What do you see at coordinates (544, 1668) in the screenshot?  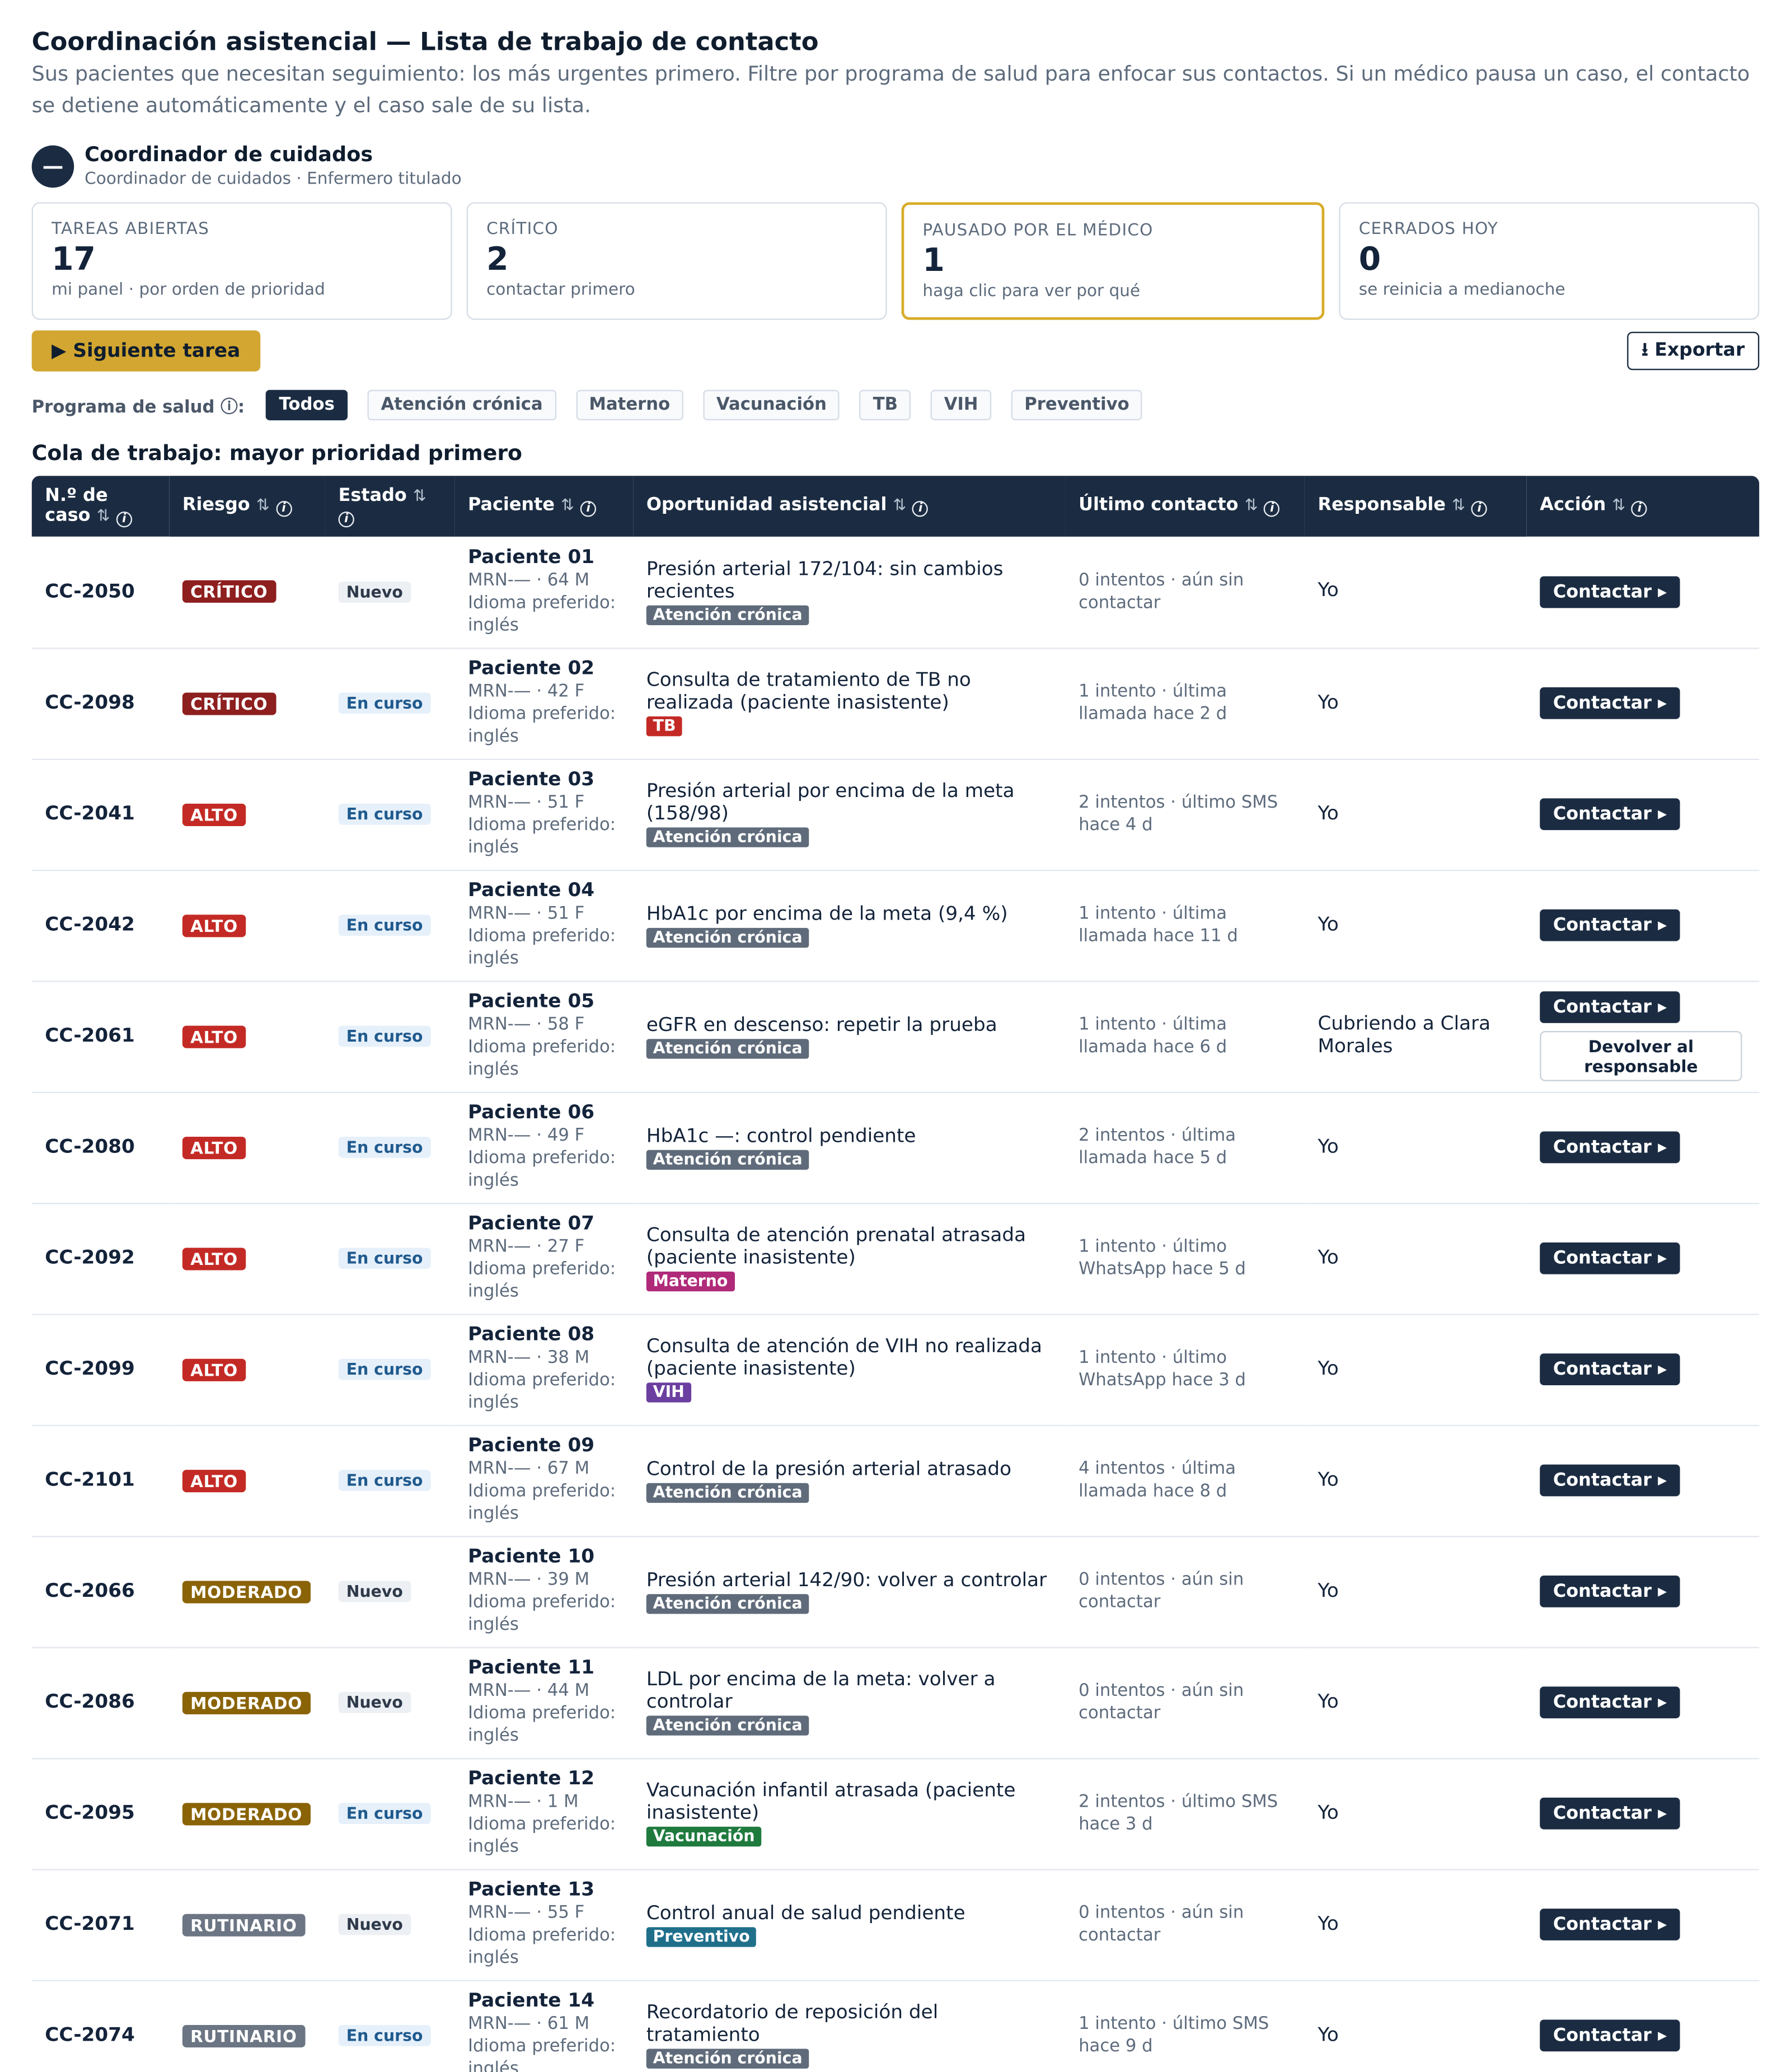 I see `patient-name: Paciente 11` at bounding box center [544, 1668].